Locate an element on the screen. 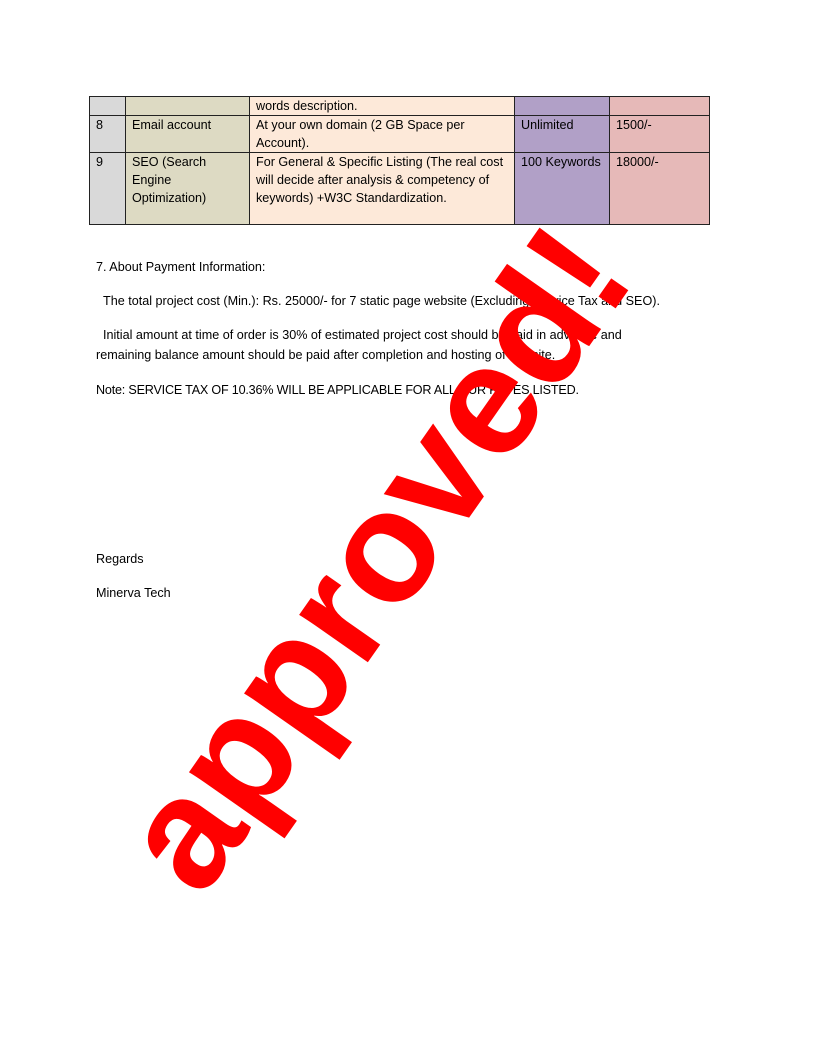 The image size is (816, 1056). service-quantity: 100 Keywords is located at coordinates (562, 188).